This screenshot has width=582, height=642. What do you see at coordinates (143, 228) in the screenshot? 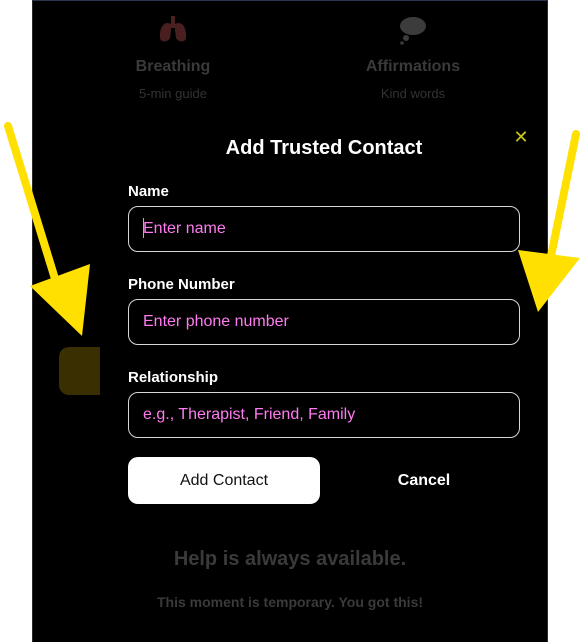
I see `text-cursor` at bounding box center [143, 228].